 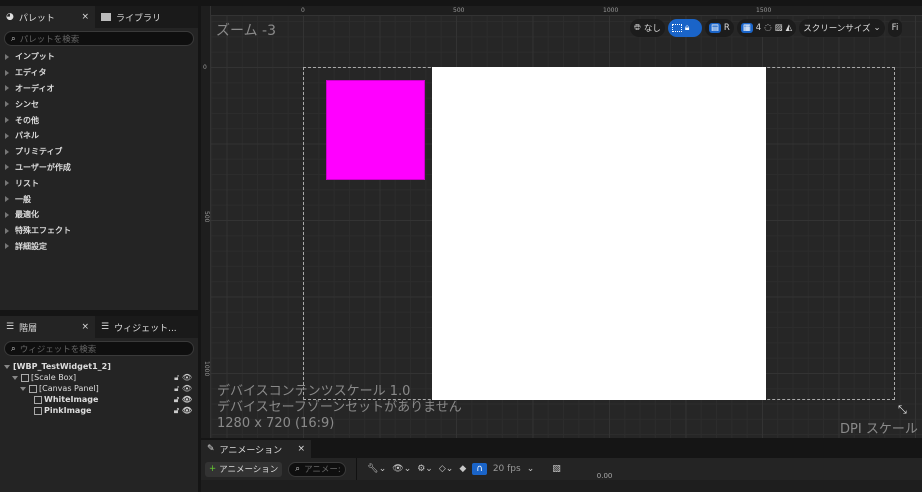 I want to click on widget-search-input: ⌕ ウィジェットを検索, so click(x=99, y=348).